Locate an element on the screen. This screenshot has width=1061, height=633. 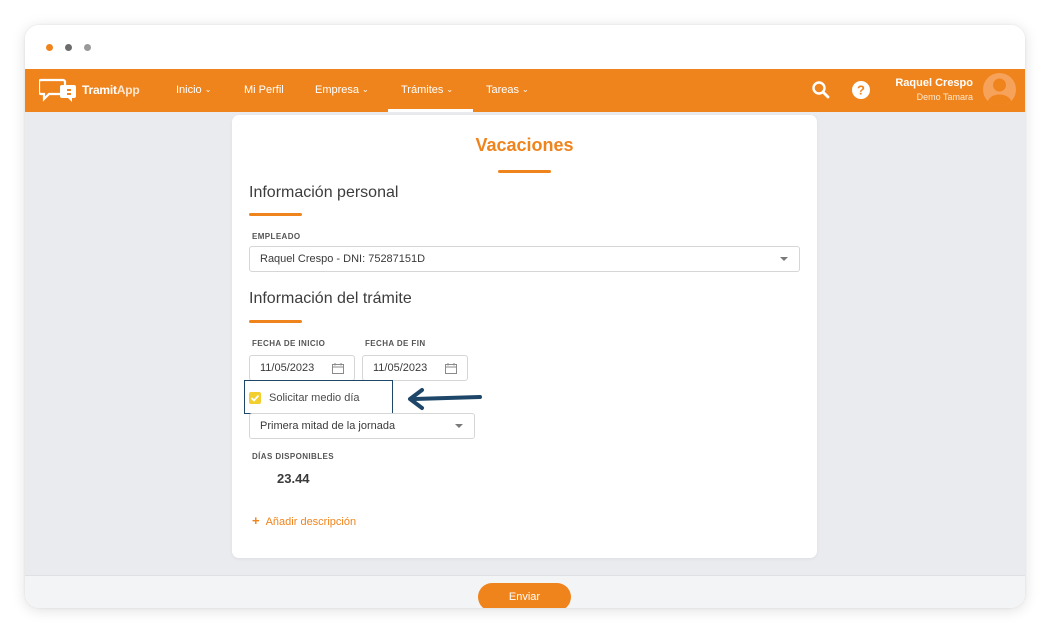
nav-item-tramites: Trámites ⌄ is located at coordinates (427, 90).